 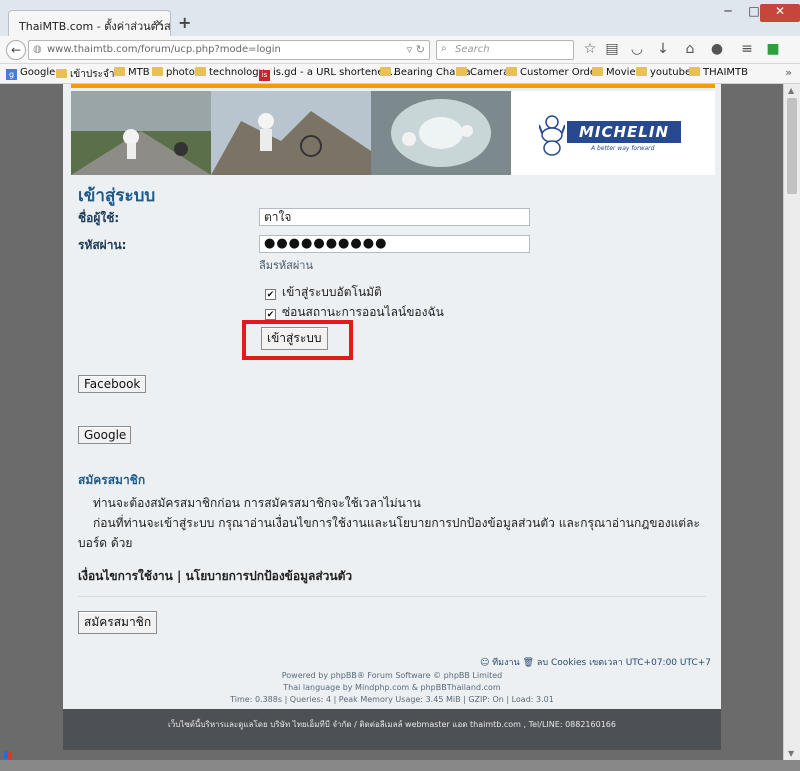 What do you see at coordinates (614, 72) in the screenshot?
I see `bookmark-folder: Movie` at bounding box center [614, 72].